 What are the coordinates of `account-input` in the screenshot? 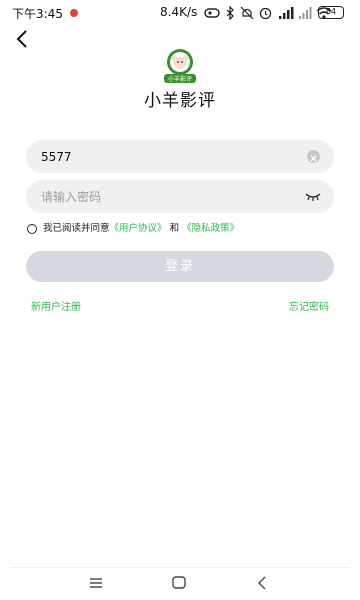 It's located at (166, 156).